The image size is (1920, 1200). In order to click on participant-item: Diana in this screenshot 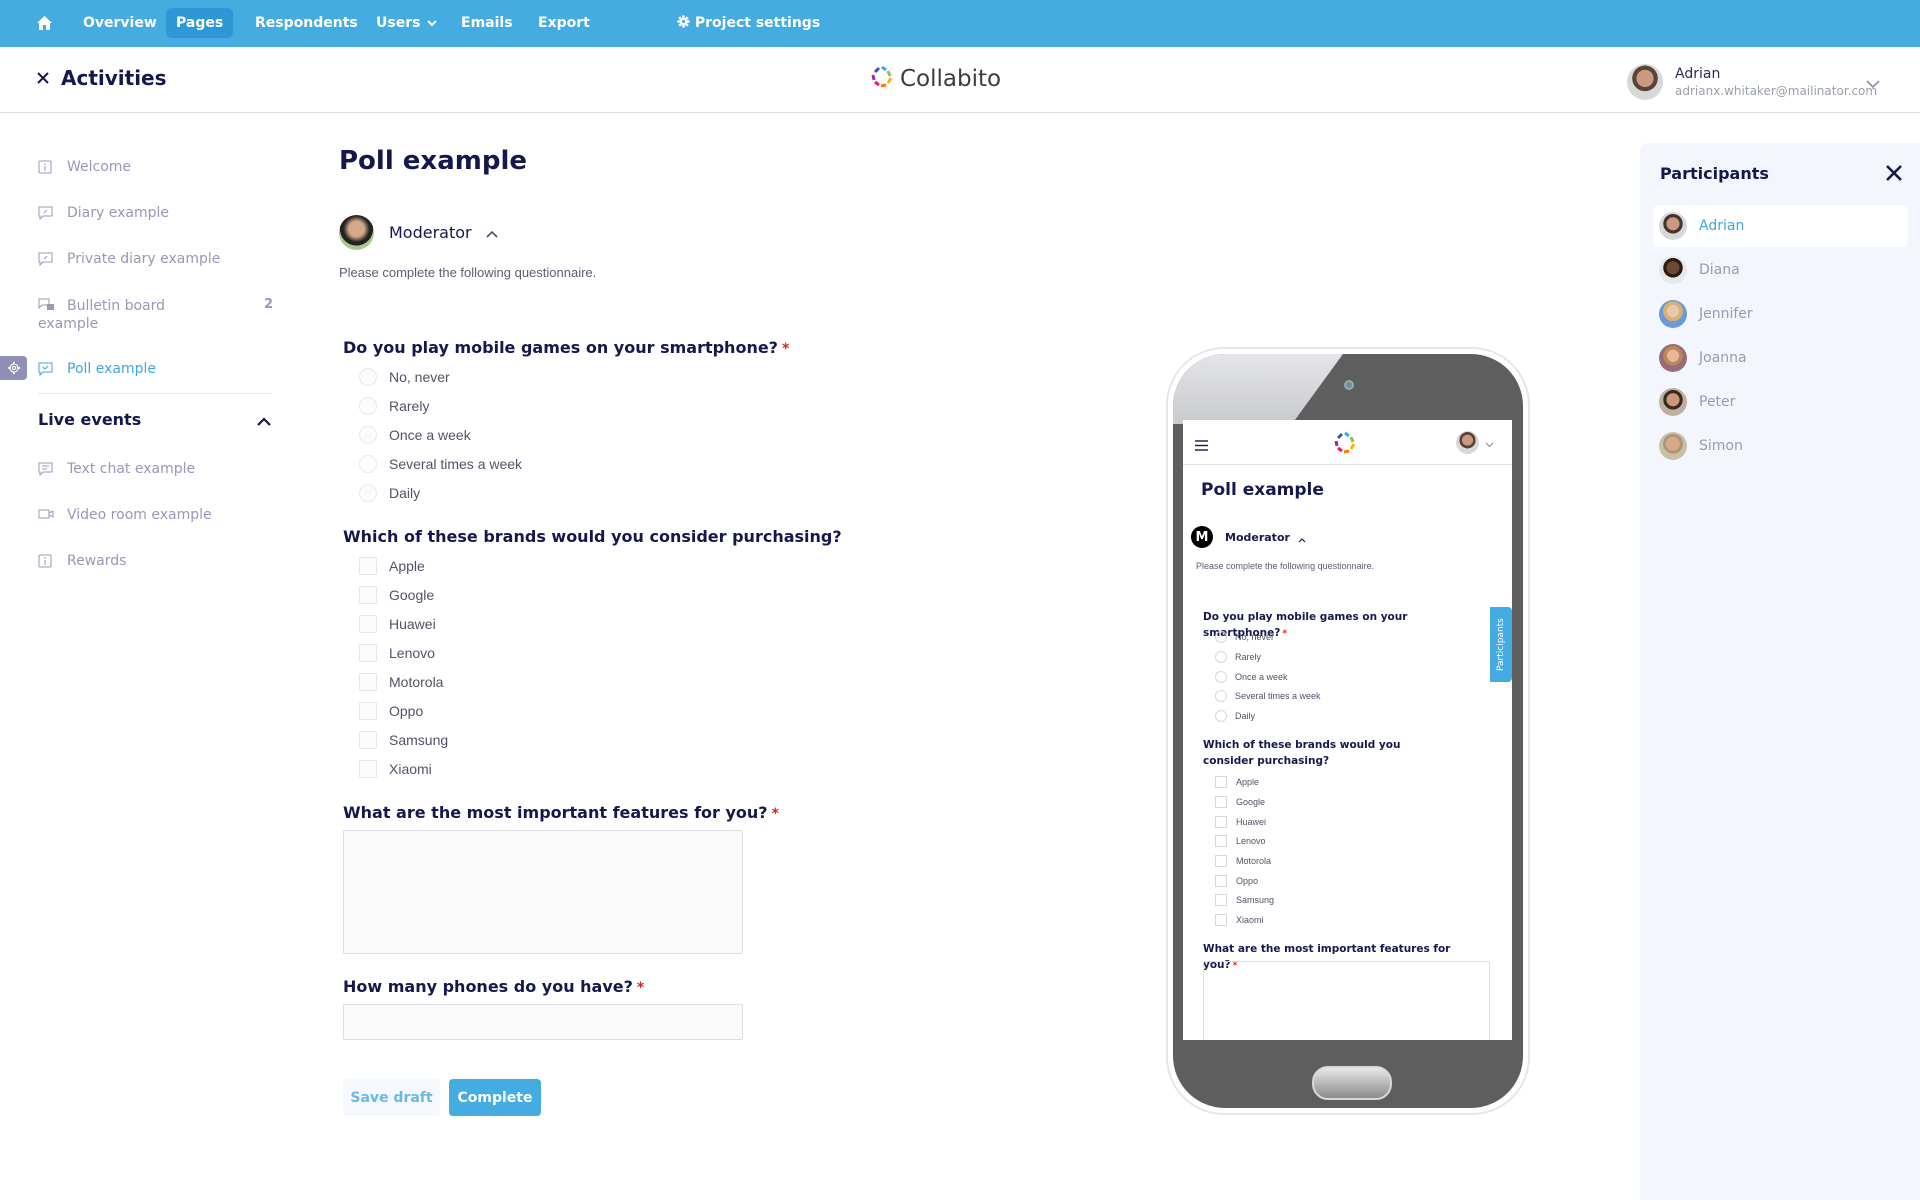, I will do `click(1780, 270)`.